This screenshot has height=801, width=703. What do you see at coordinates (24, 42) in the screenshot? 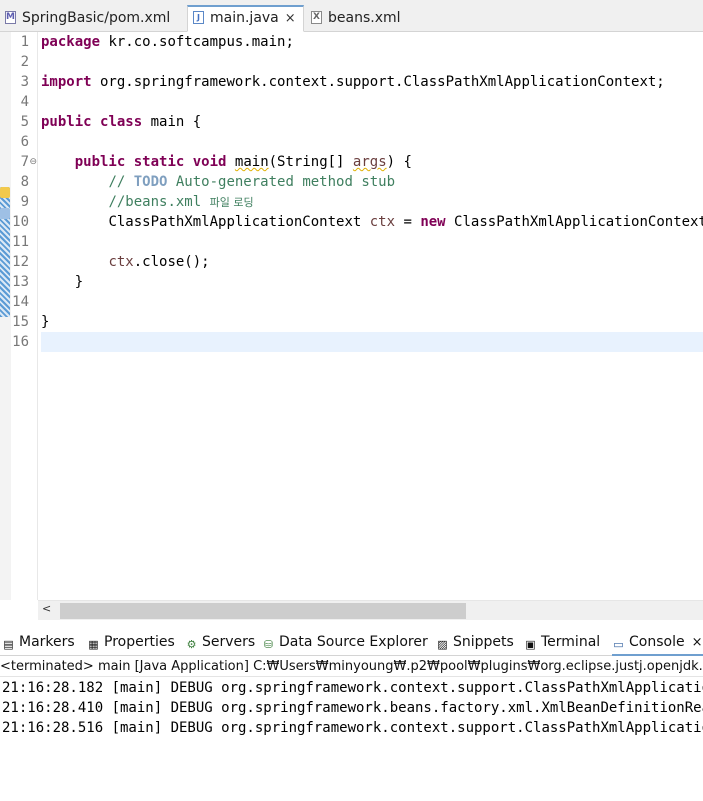
I see `line-number: 1` at bounding box center [24, 42].